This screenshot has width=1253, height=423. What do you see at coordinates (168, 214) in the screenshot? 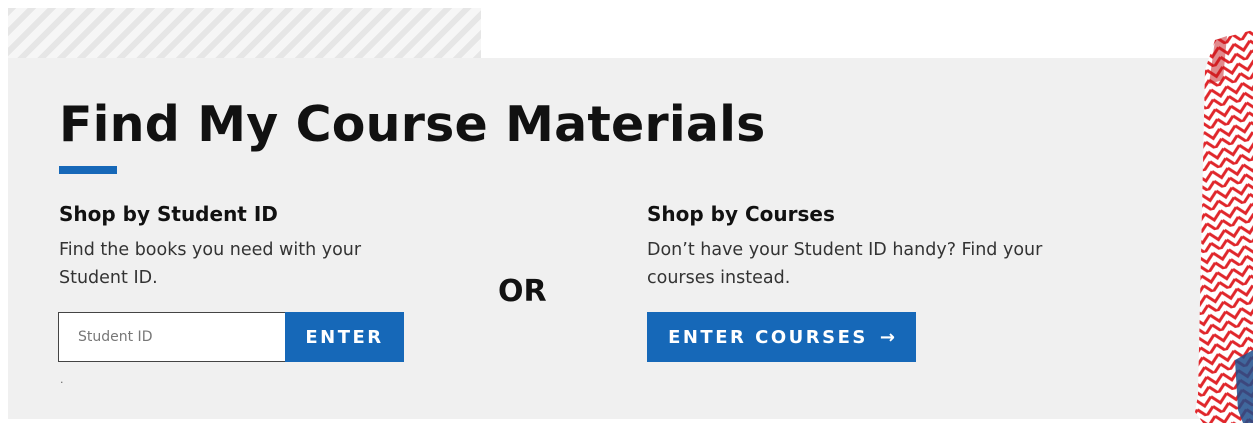
I see `student-id-heading: Shop by Student ID` at bounding box center [168, 214].